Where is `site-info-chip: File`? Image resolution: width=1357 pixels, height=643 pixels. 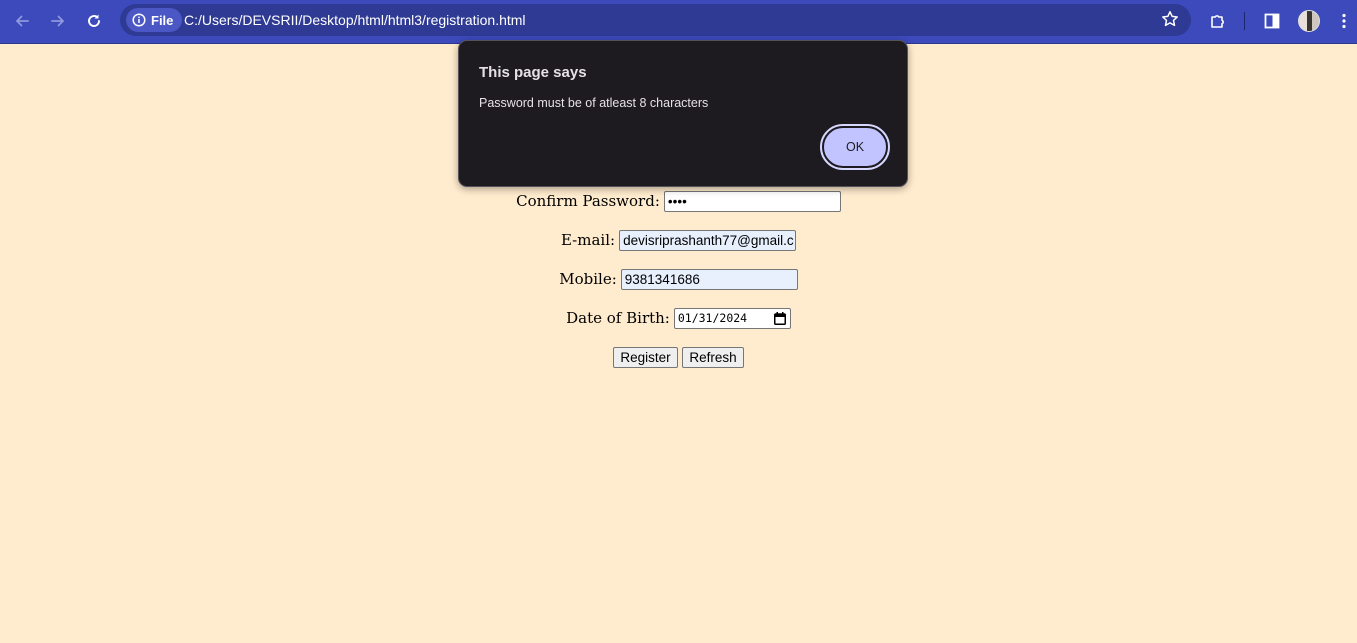 site-info-chip: File is located at coordinates (154, 20).